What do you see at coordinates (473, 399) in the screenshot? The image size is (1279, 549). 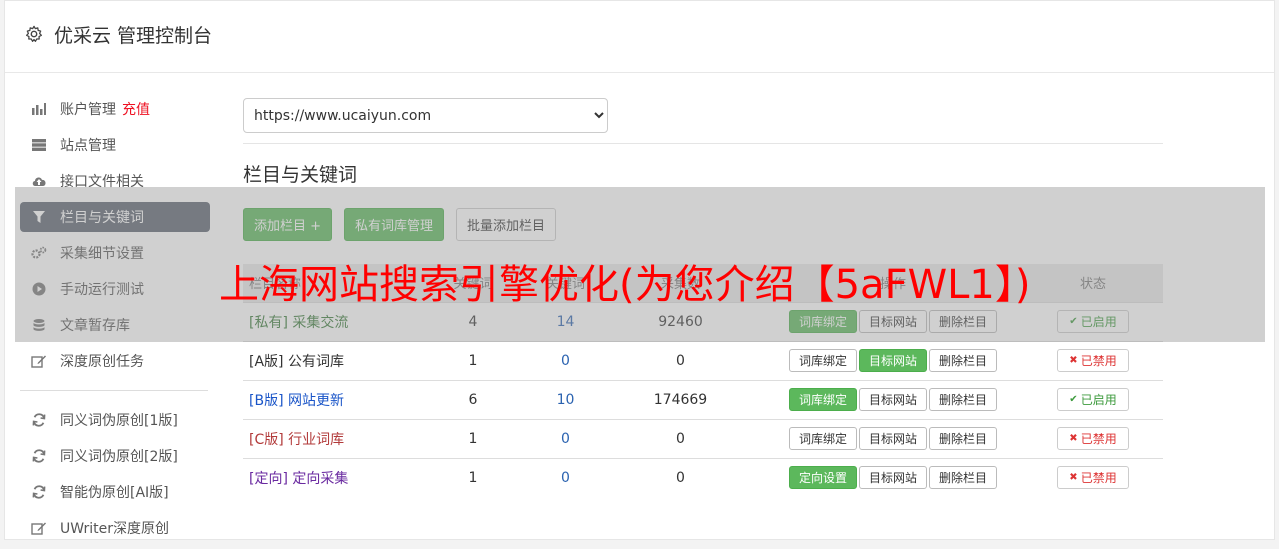 I see `count1-cell: 6` at bounding box center [473, 399].